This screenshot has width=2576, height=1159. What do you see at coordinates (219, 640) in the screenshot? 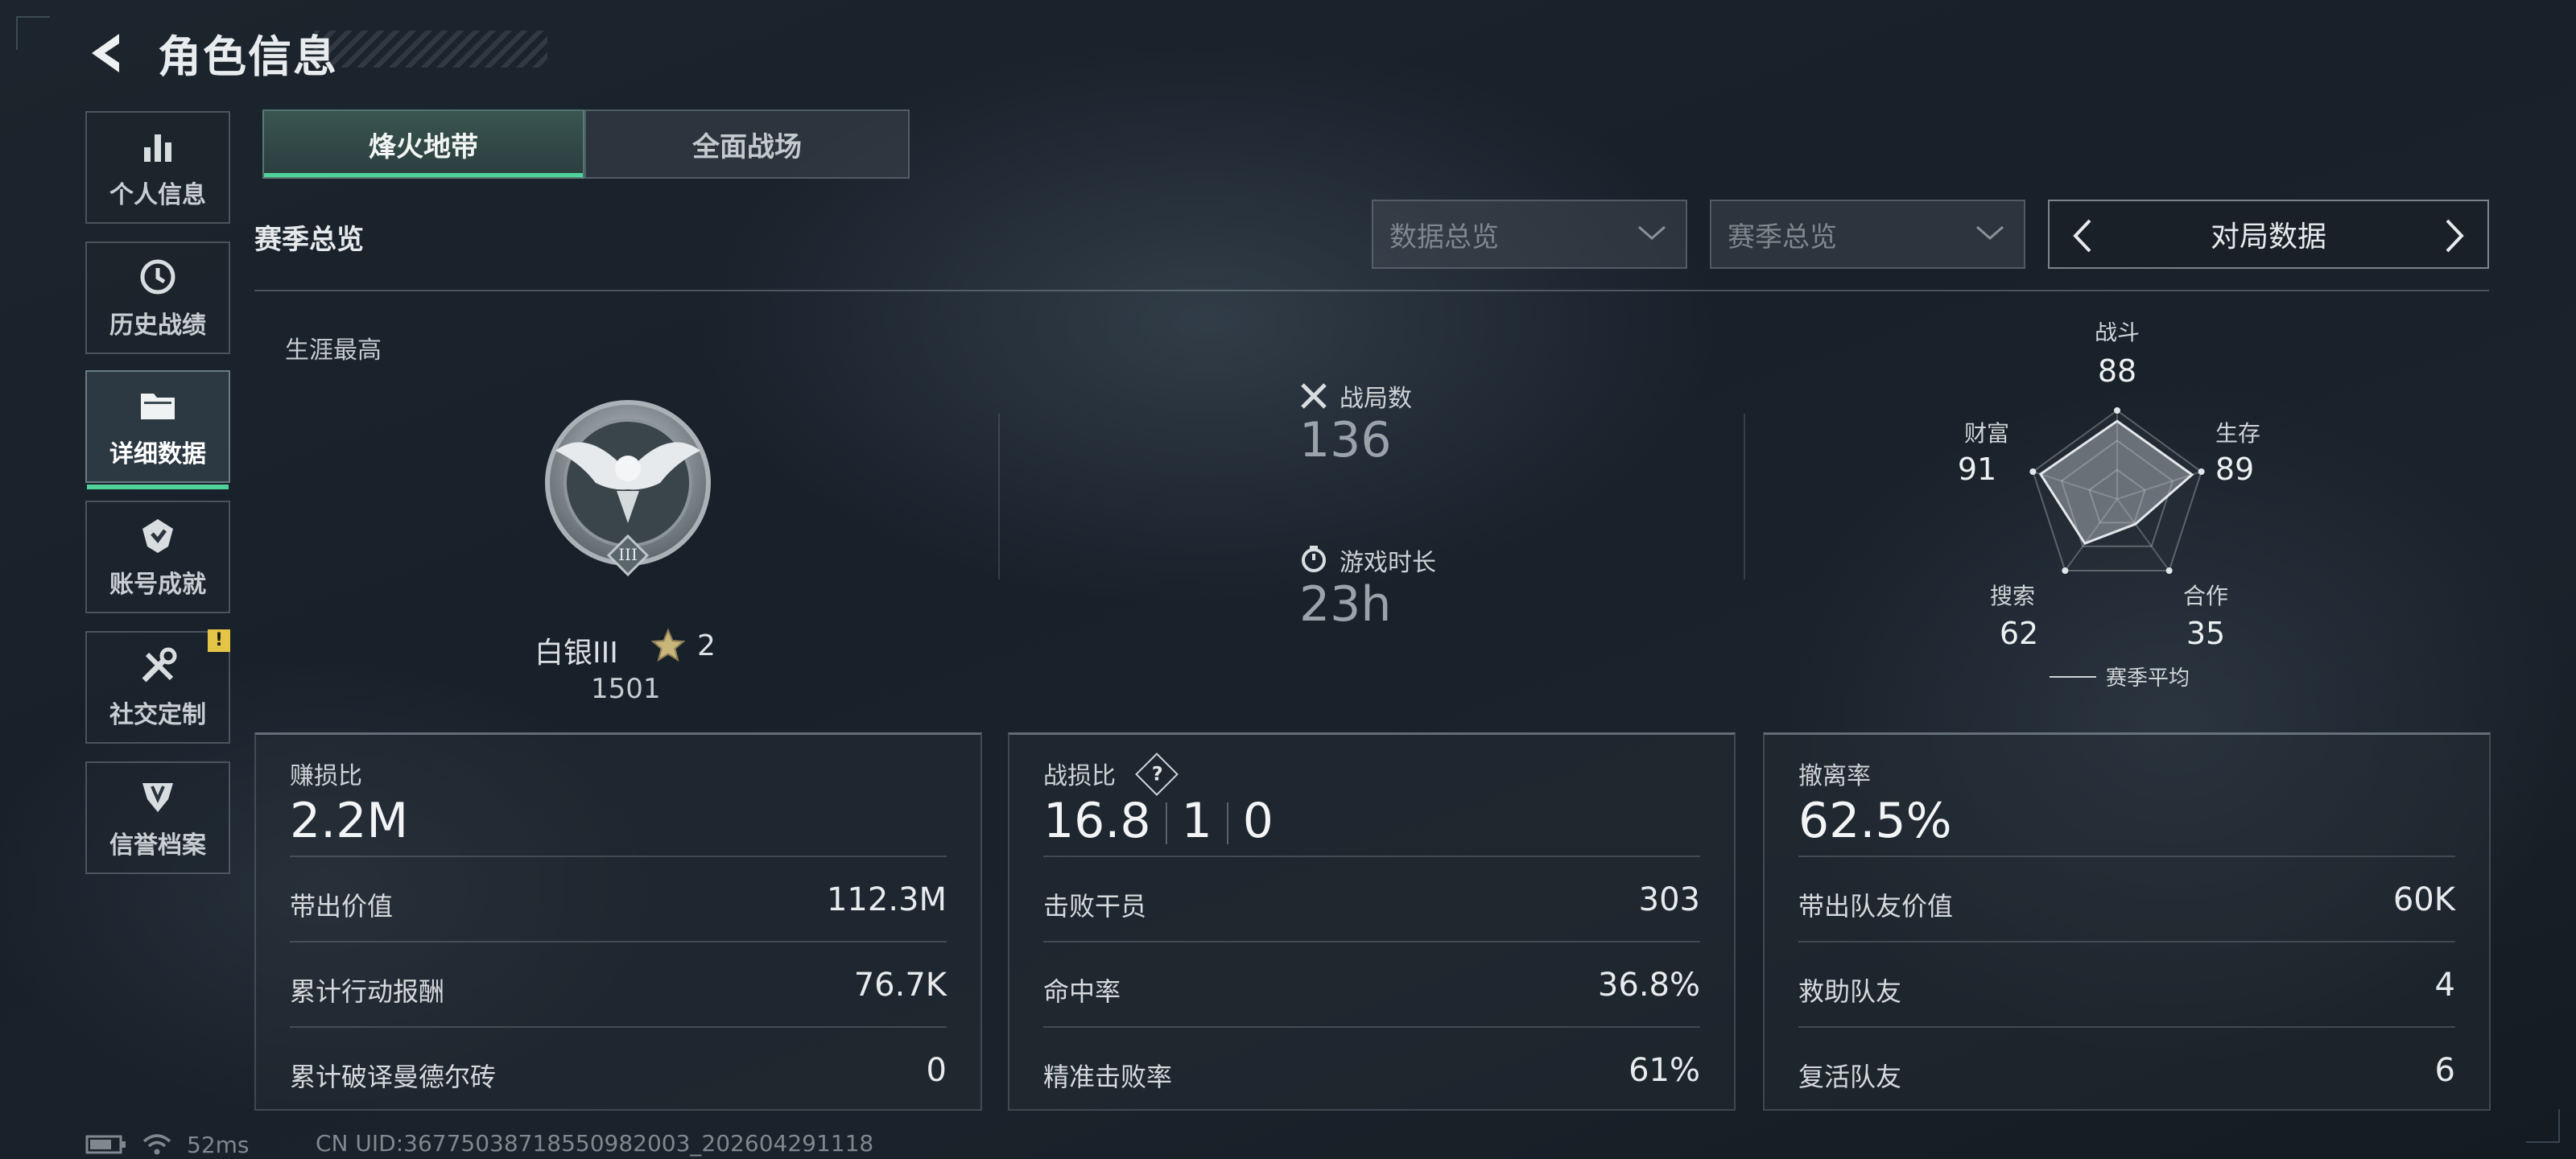
I see `notification-badge: !` at bounding box center [219, 640].